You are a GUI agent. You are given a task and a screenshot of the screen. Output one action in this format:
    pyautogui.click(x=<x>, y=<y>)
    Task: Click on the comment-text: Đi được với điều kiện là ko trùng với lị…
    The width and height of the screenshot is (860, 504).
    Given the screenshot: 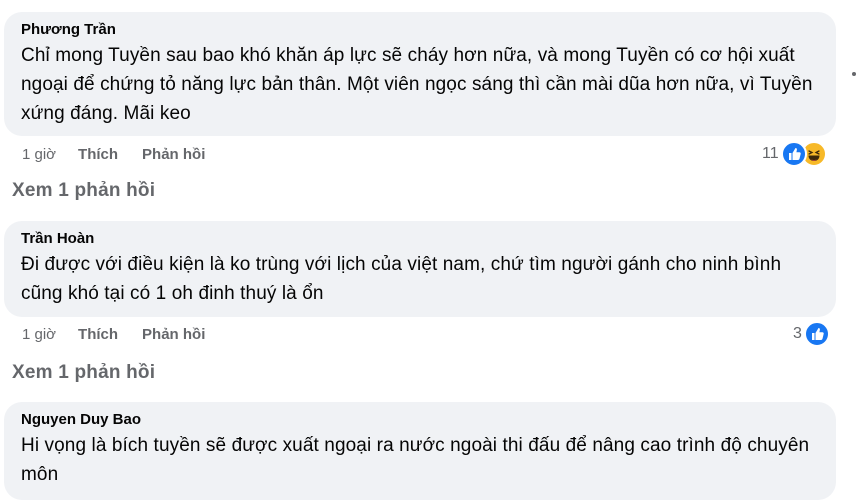 What is the action you would take?
    pyautogui.click(x=401, y=279)
    